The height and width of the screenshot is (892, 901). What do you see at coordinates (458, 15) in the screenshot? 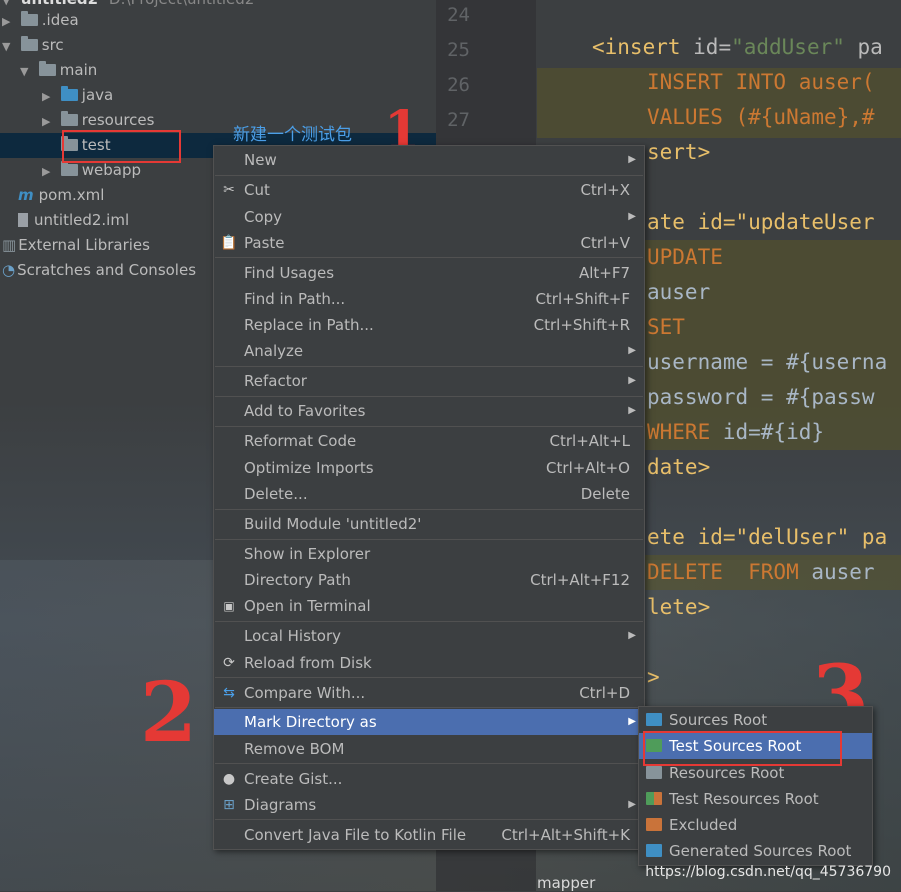
I see `line-number: 24` at bounding box center [458, 15].